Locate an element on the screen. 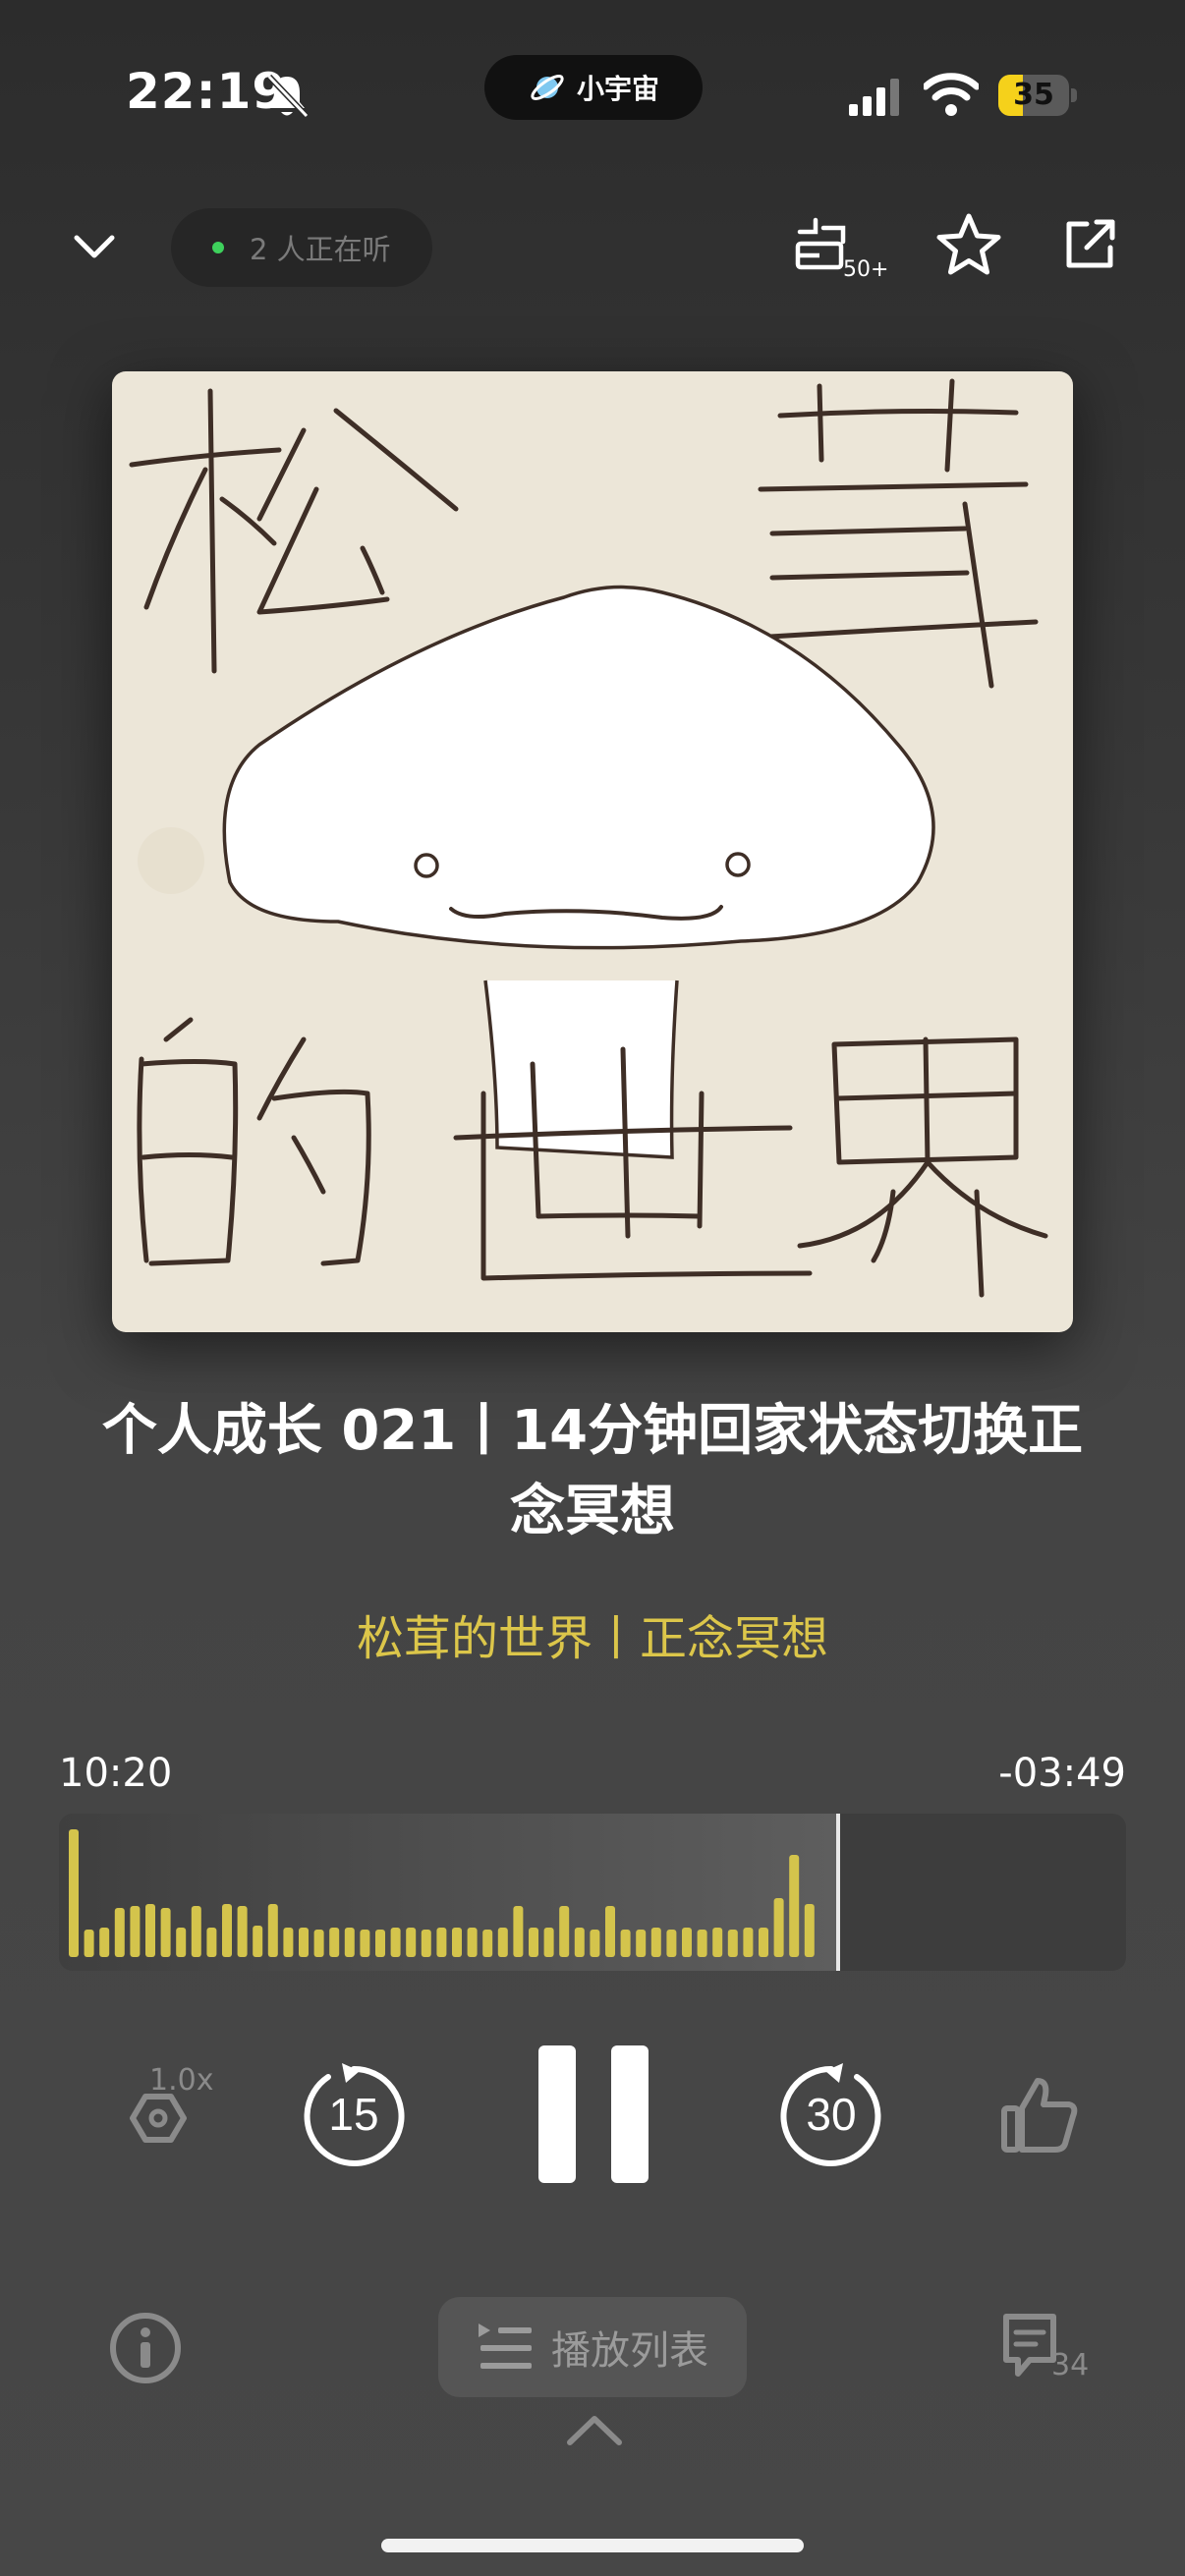  rewind-seconds: 15 is located at coordinates (353, 2114).